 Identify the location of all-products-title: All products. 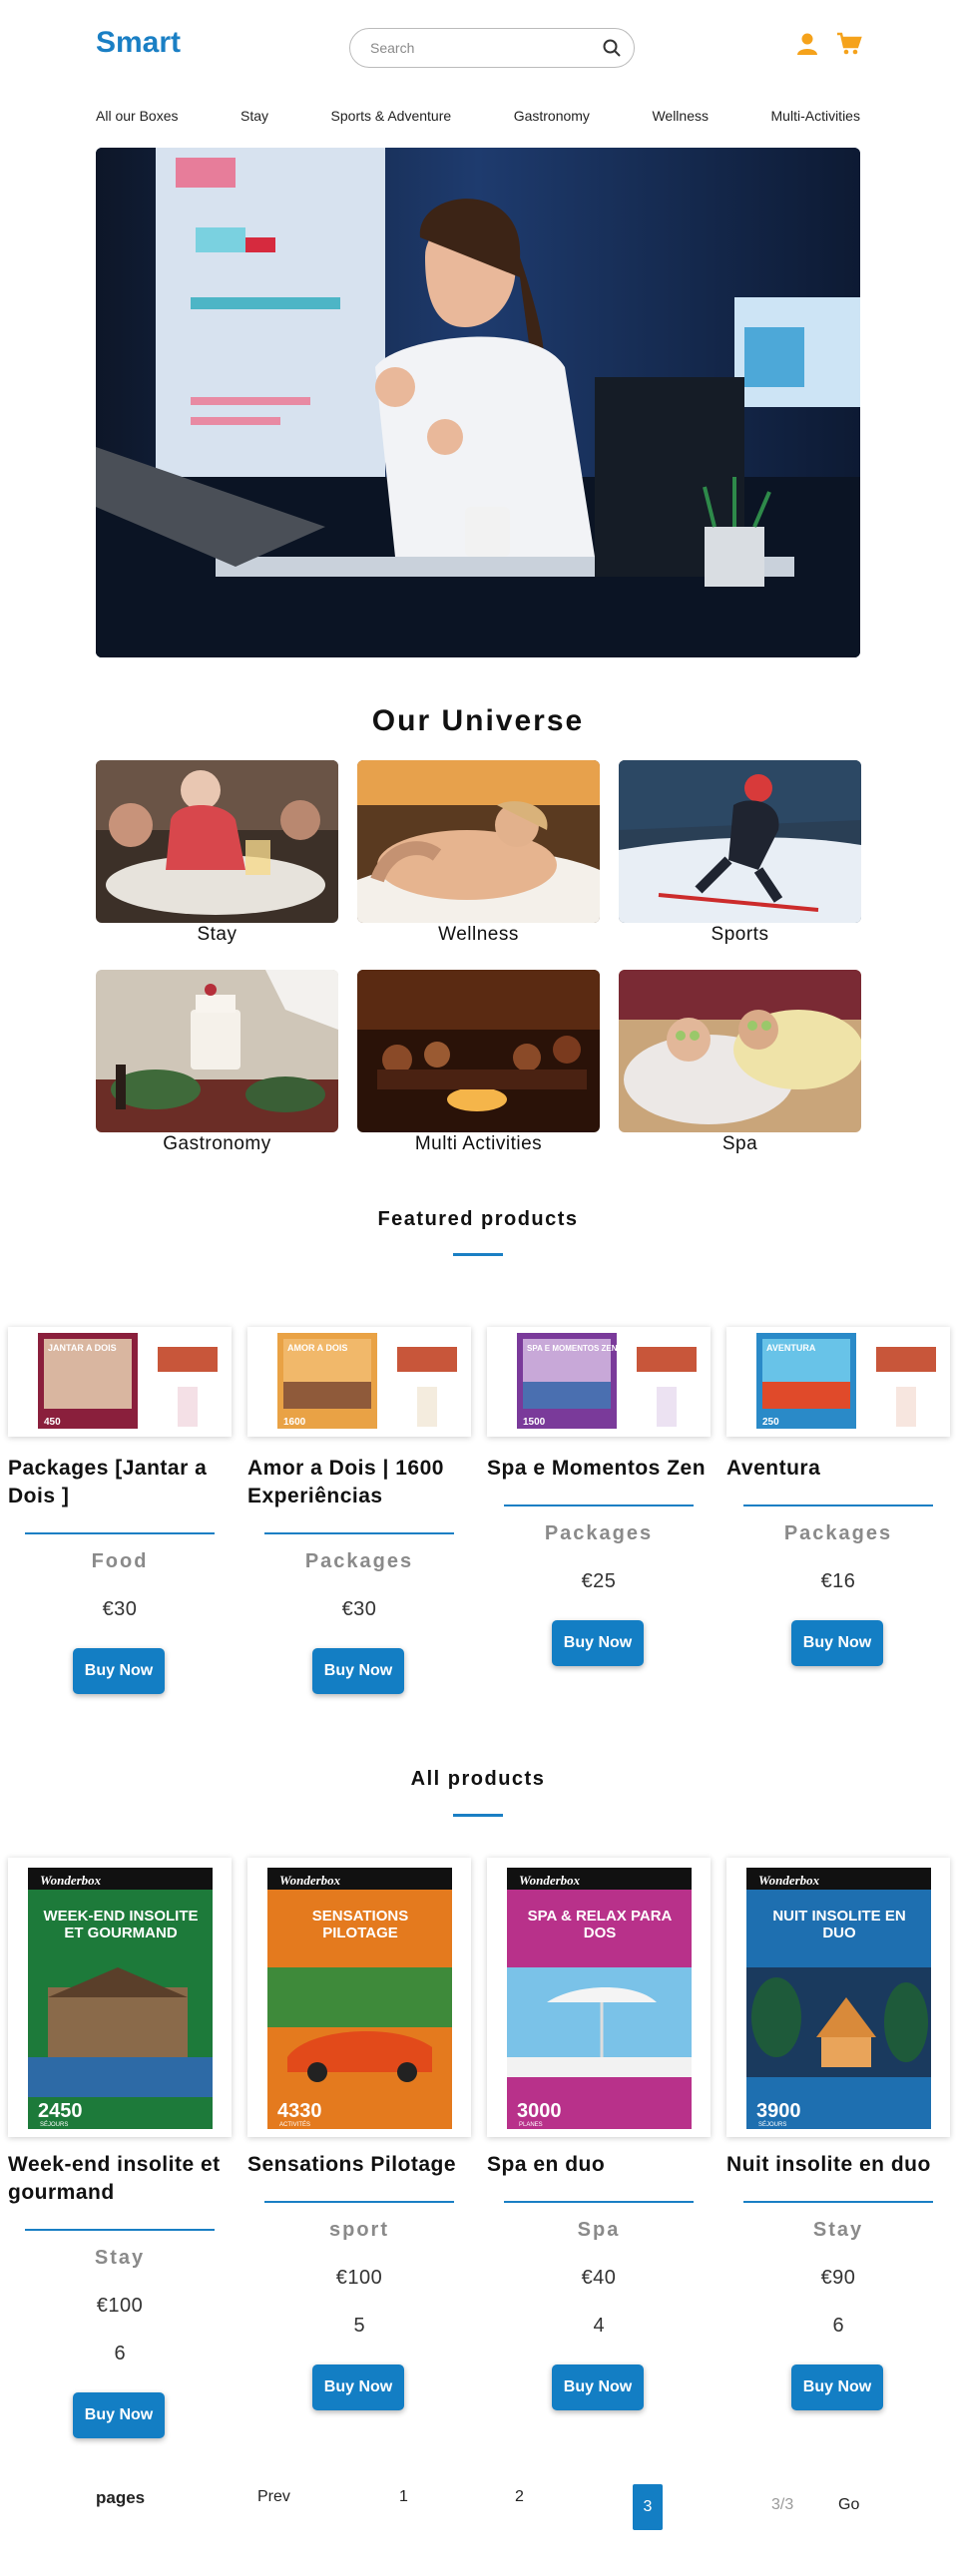
(478, 1779).